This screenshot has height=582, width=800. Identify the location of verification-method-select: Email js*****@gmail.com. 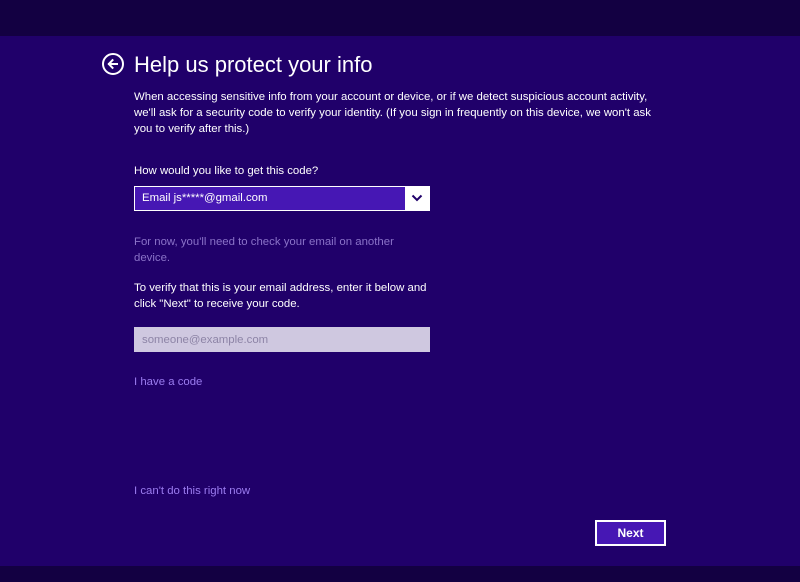
(282, 198).